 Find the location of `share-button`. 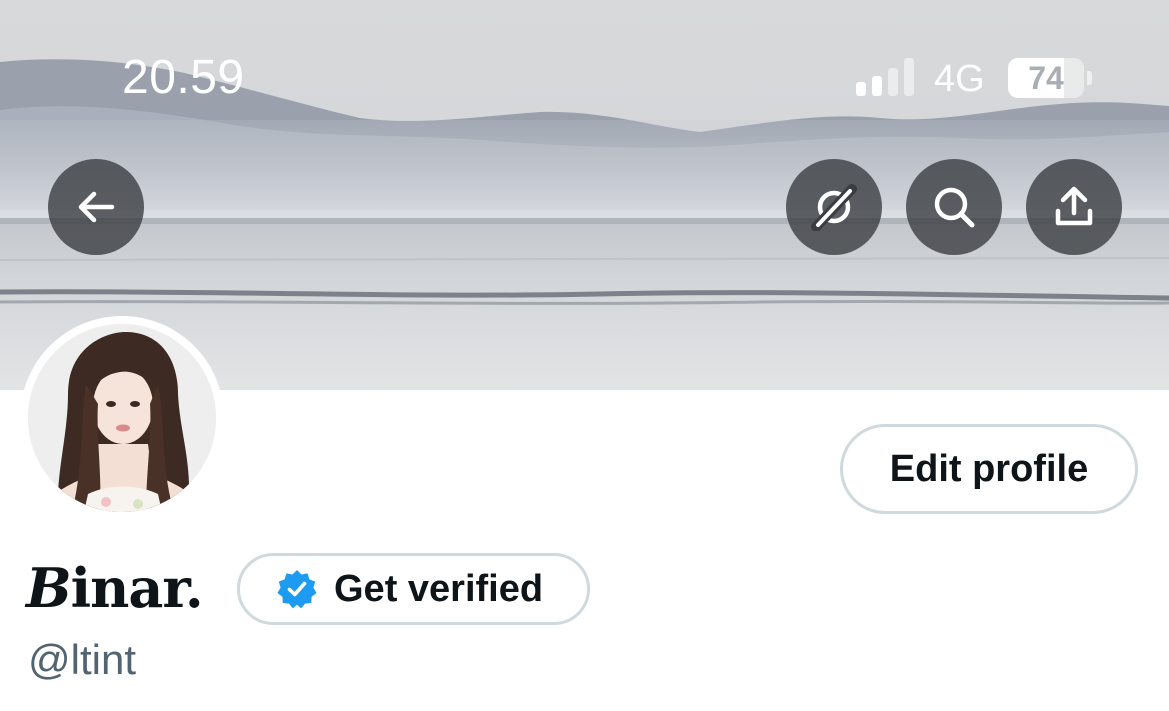

share-button is located at coordinates (1074, 207).